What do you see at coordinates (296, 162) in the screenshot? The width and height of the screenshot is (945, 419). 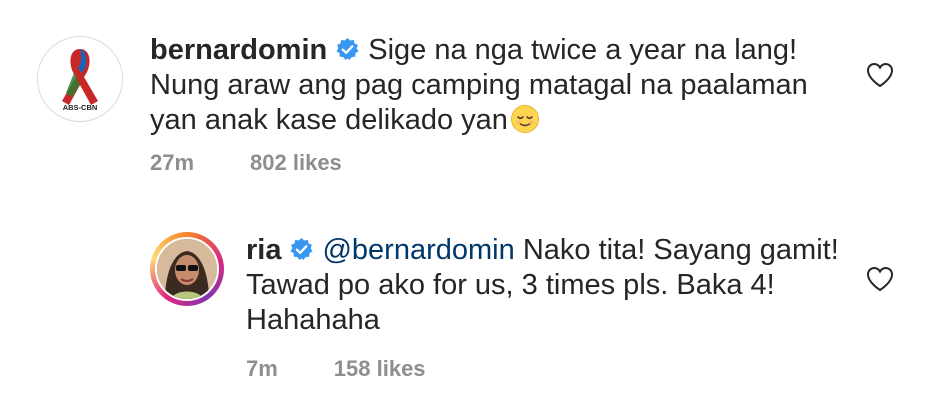 I see `likes-count: 802 likes` at bounding box center [296, 162].